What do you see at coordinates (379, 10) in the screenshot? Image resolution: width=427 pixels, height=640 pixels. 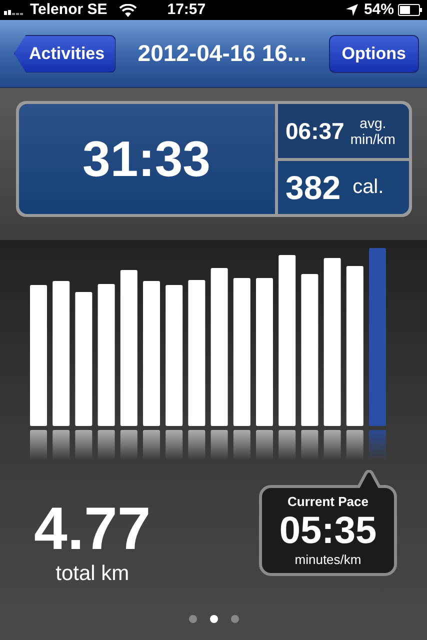 I see `battery-percentage: 54%` at bounding box center [379, 10].